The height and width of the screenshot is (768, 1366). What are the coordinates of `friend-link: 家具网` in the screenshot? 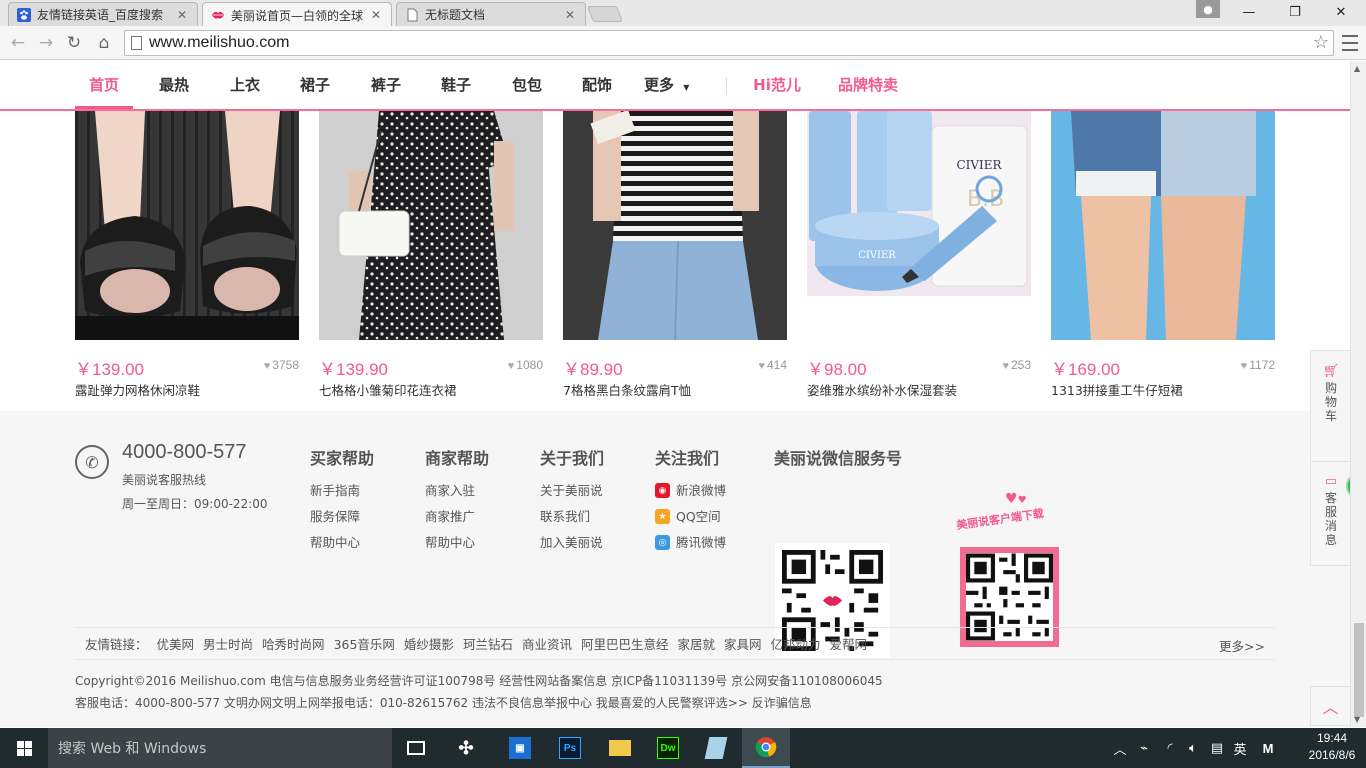 It's located at (743, 643).